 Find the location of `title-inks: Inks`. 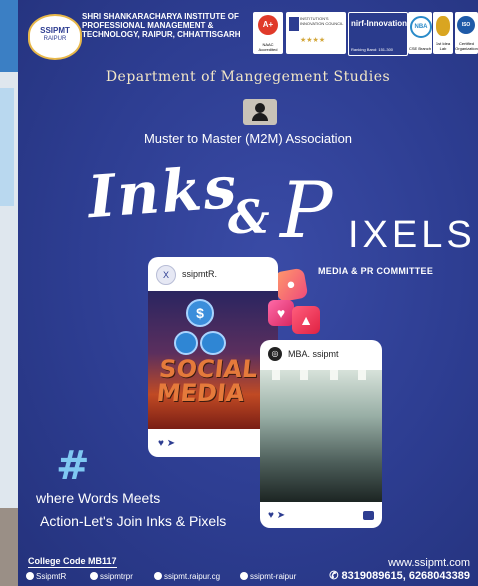

title-inks: Inks is located at coordinates (163, 192).